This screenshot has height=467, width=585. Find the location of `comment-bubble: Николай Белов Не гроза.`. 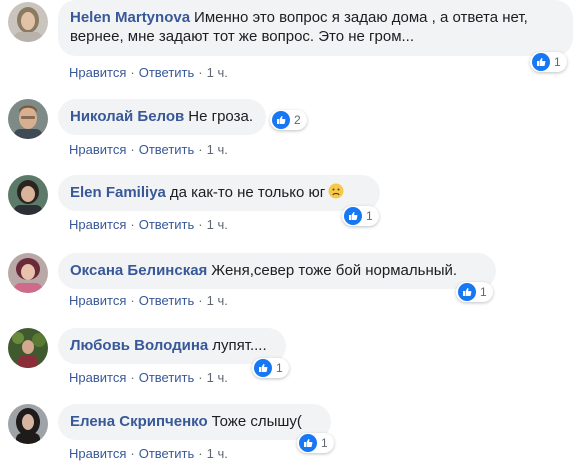

comment-bubble: Николай Белов Не гроза. is located at coordinates (162, 117).